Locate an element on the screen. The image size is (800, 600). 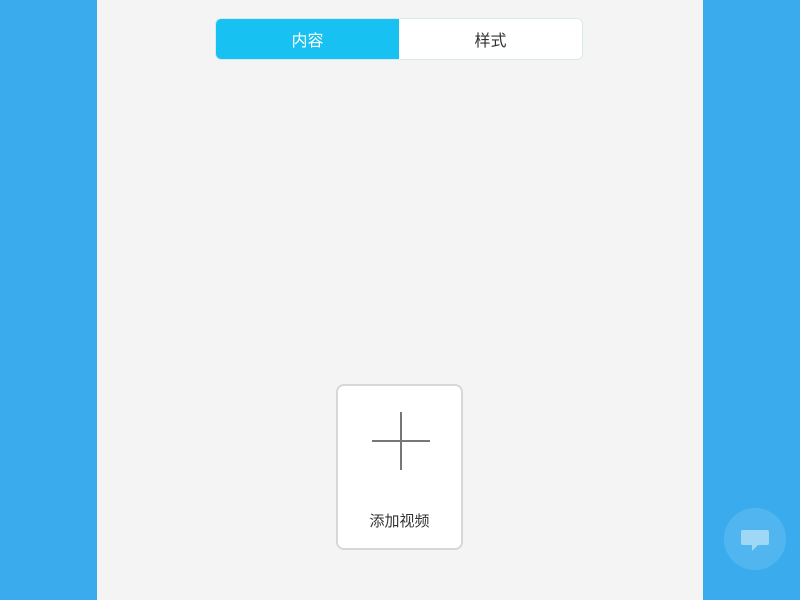
floating-chat-button is located at coordinates (755, 539).